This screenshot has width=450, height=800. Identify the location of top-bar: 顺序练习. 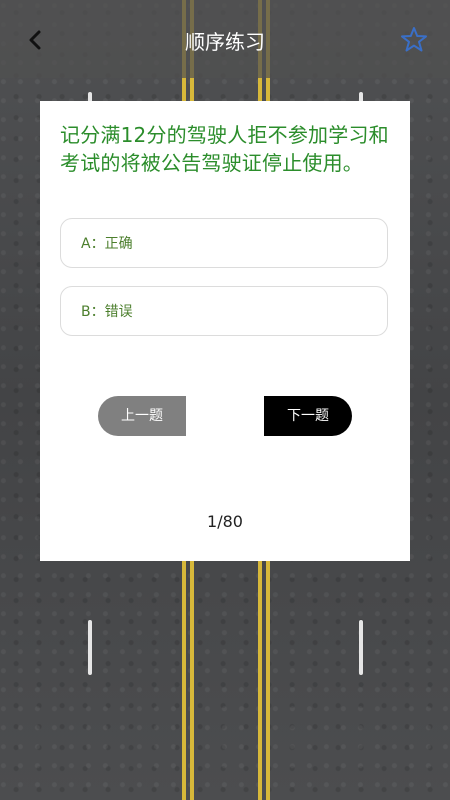
(225, 39).